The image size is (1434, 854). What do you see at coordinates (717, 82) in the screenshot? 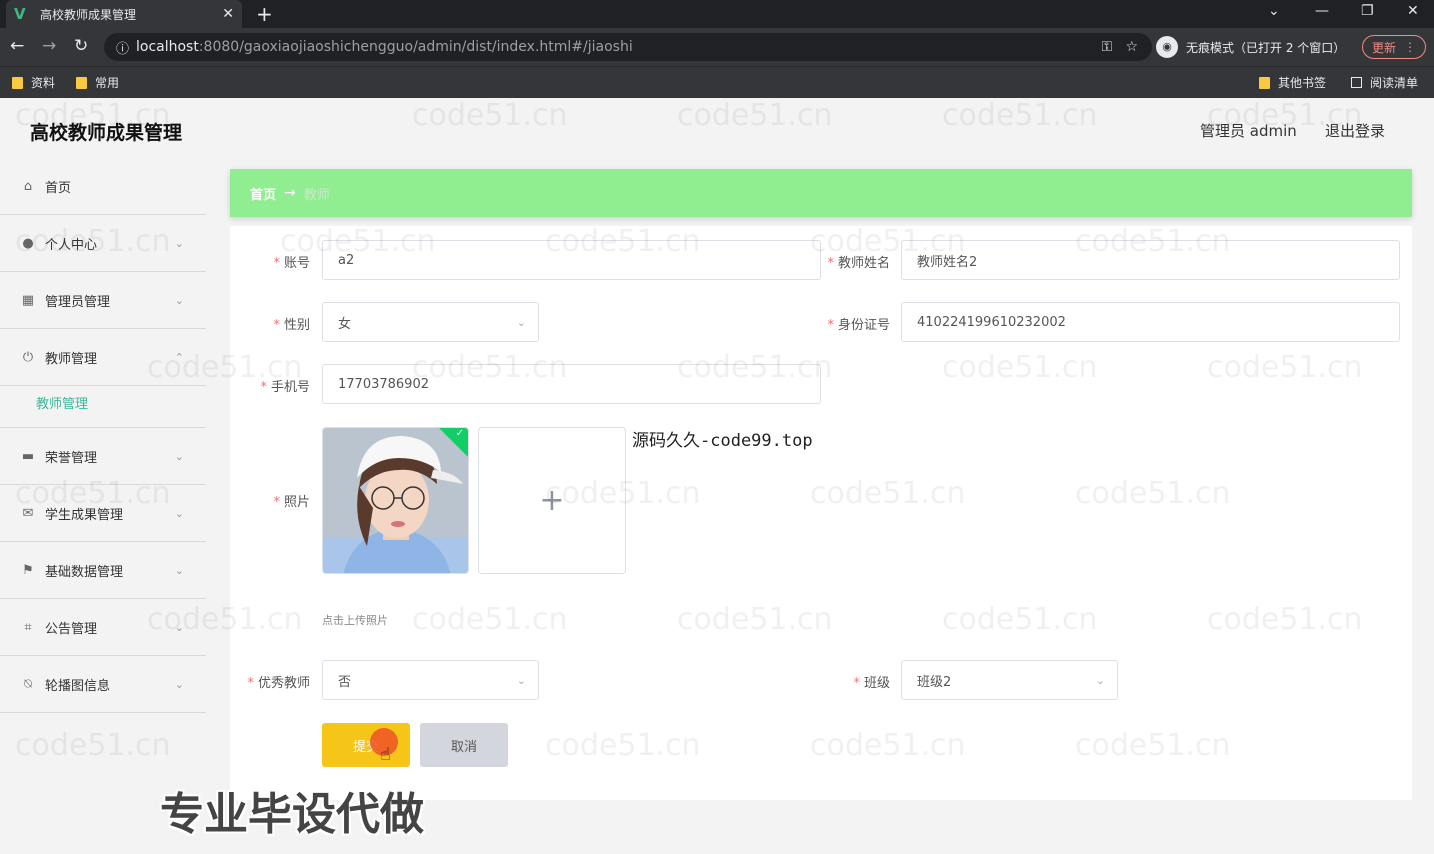
I see `bookmarks-bar: 资料 常用 其他书签 阅读清单` at bounding box center [717, 82].